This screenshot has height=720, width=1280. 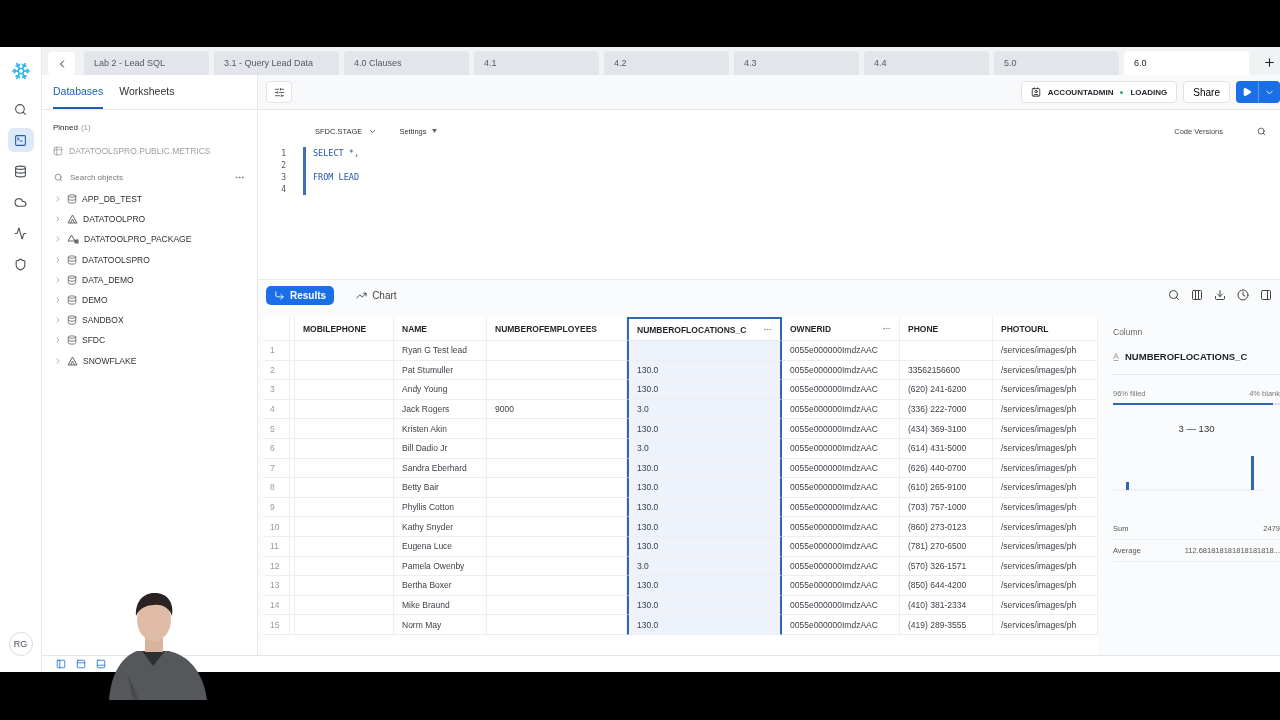 What do you see at coordinates (276, 586) in the screenshot?
I see `row-number: 13` at bounding box center [276, 586].